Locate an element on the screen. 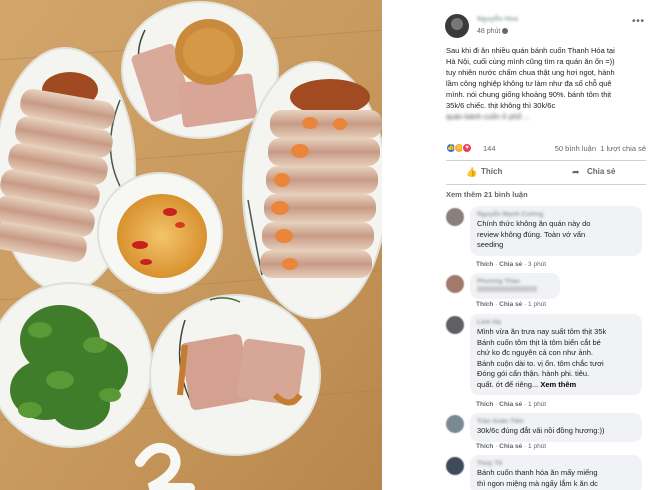 The height and width of the screenshot is (490, 650). comment-text: 30k/6c đúng đắt vãi nồi đồng hương:)) is located at coordinates (556, 431).